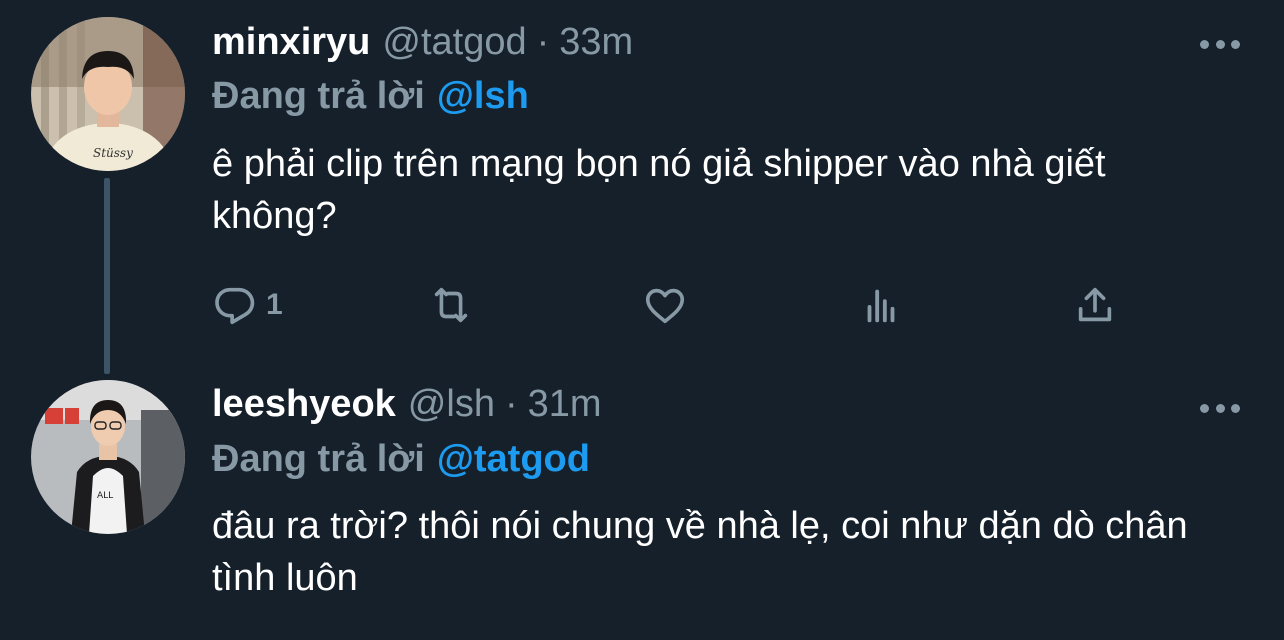 The image size is (1284, 640). I want to click on replying-to: Đang trả lời @tatgod, so click(401, 459).